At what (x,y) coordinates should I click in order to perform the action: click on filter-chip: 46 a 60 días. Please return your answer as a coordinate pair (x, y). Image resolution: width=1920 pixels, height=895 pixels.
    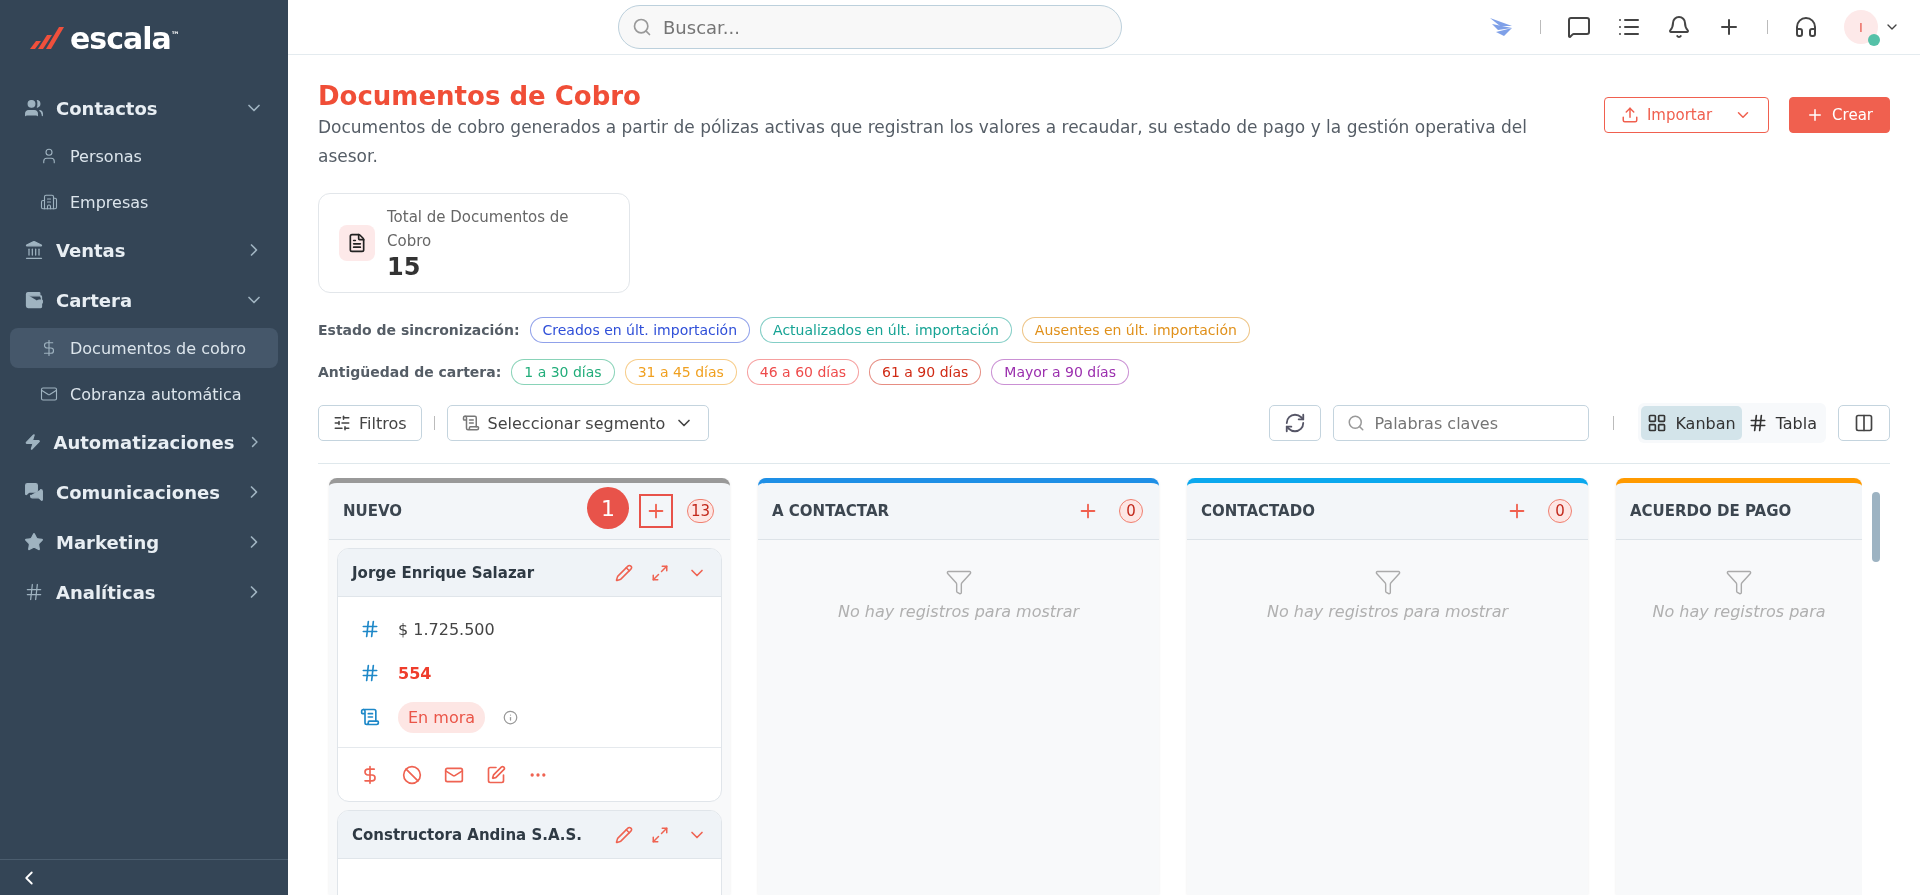
    Looking at the image, I should click on (803, 372).